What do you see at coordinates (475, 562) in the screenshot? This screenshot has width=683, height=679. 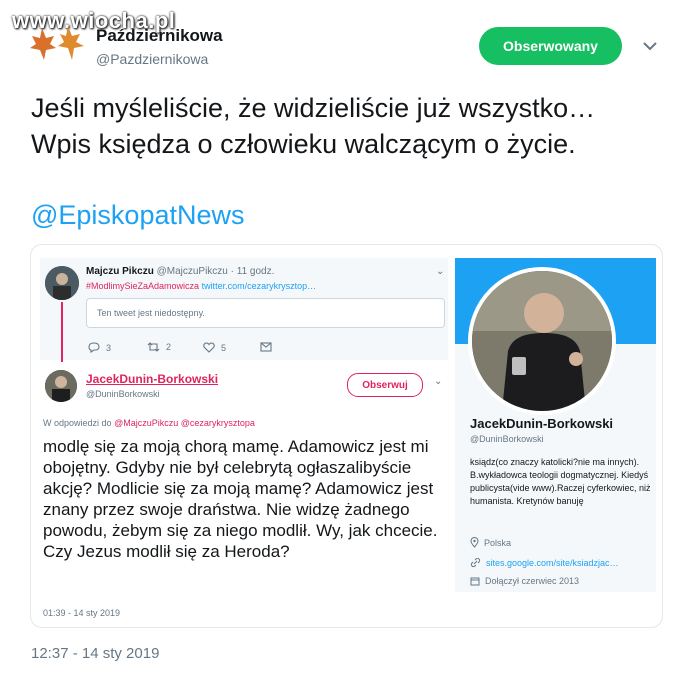 I see `link-icon` at bounding box center [475, 562].